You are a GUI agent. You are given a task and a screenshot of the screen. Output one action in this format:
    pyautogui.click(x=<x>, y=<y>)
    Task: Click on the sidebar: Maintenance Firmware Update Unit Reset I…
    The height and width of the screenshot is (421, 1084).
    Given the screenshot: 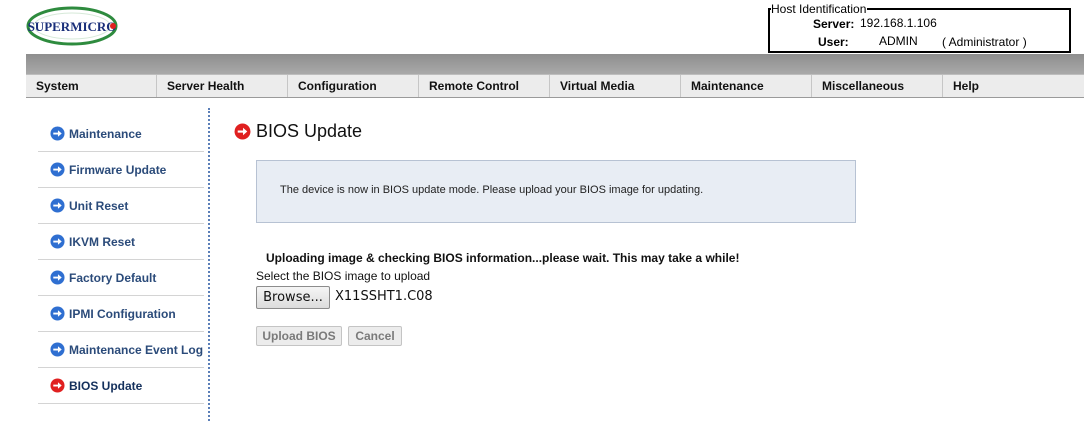 What is the action you would take?
    pyautogui.click(x=121, y=260)
    